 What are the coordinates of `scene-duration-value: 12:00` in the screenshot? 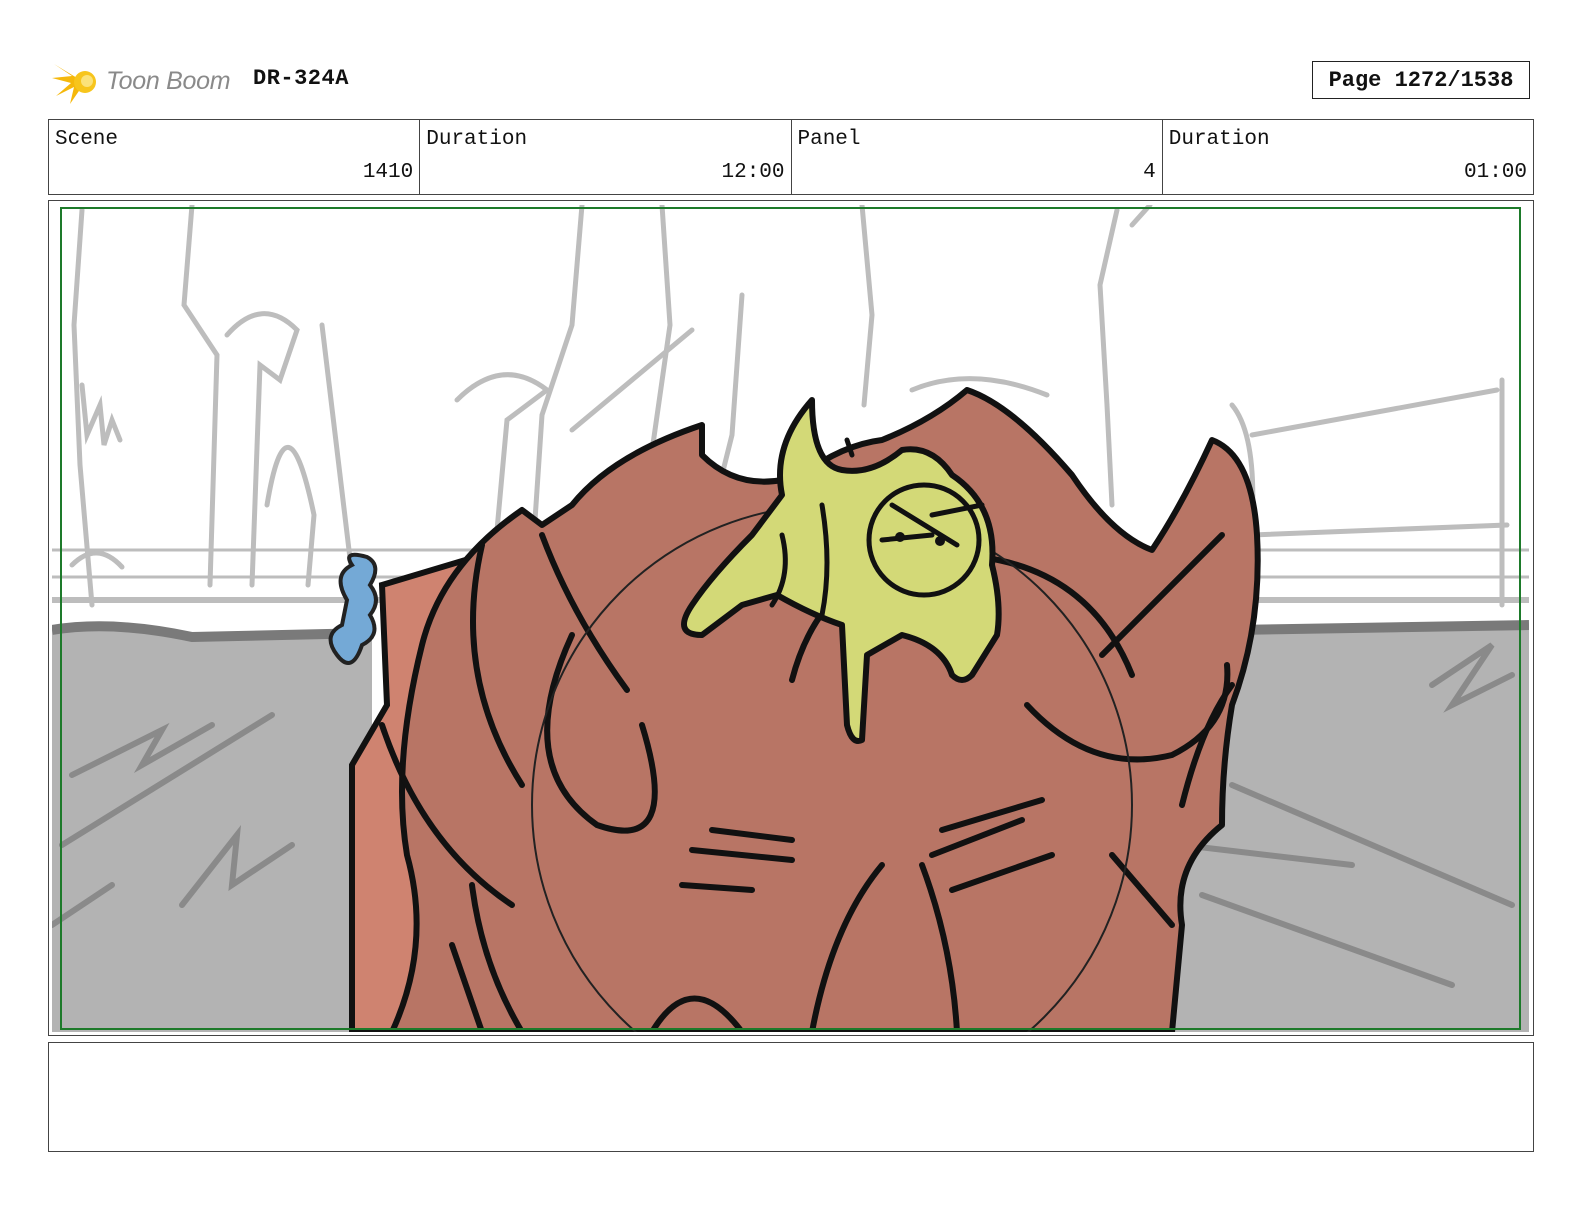 It's located at (753, 172).